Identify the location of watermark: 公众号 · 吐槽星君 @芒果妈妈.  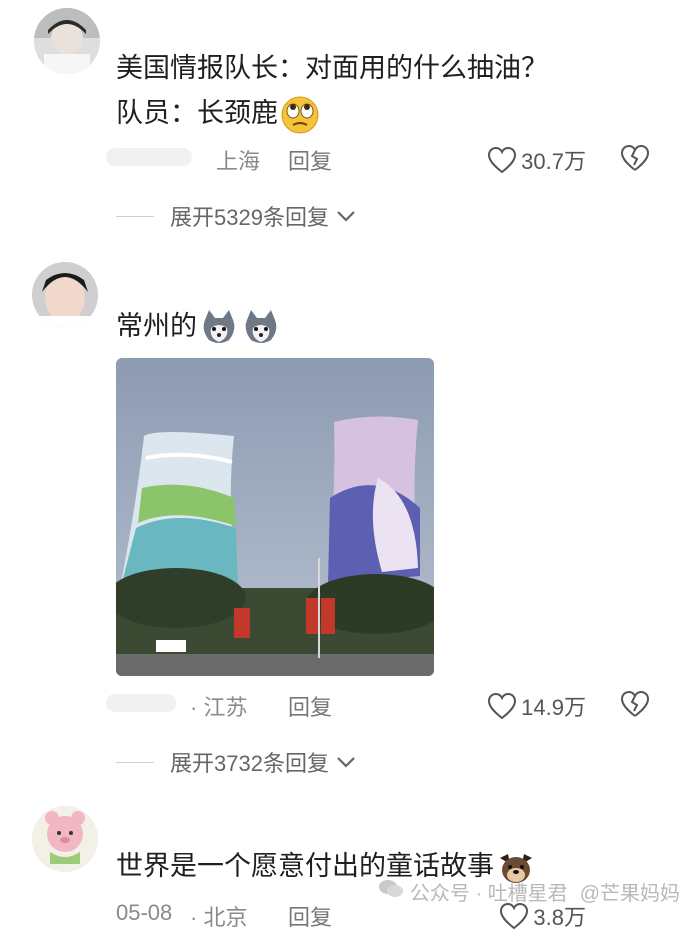
(529, 891).